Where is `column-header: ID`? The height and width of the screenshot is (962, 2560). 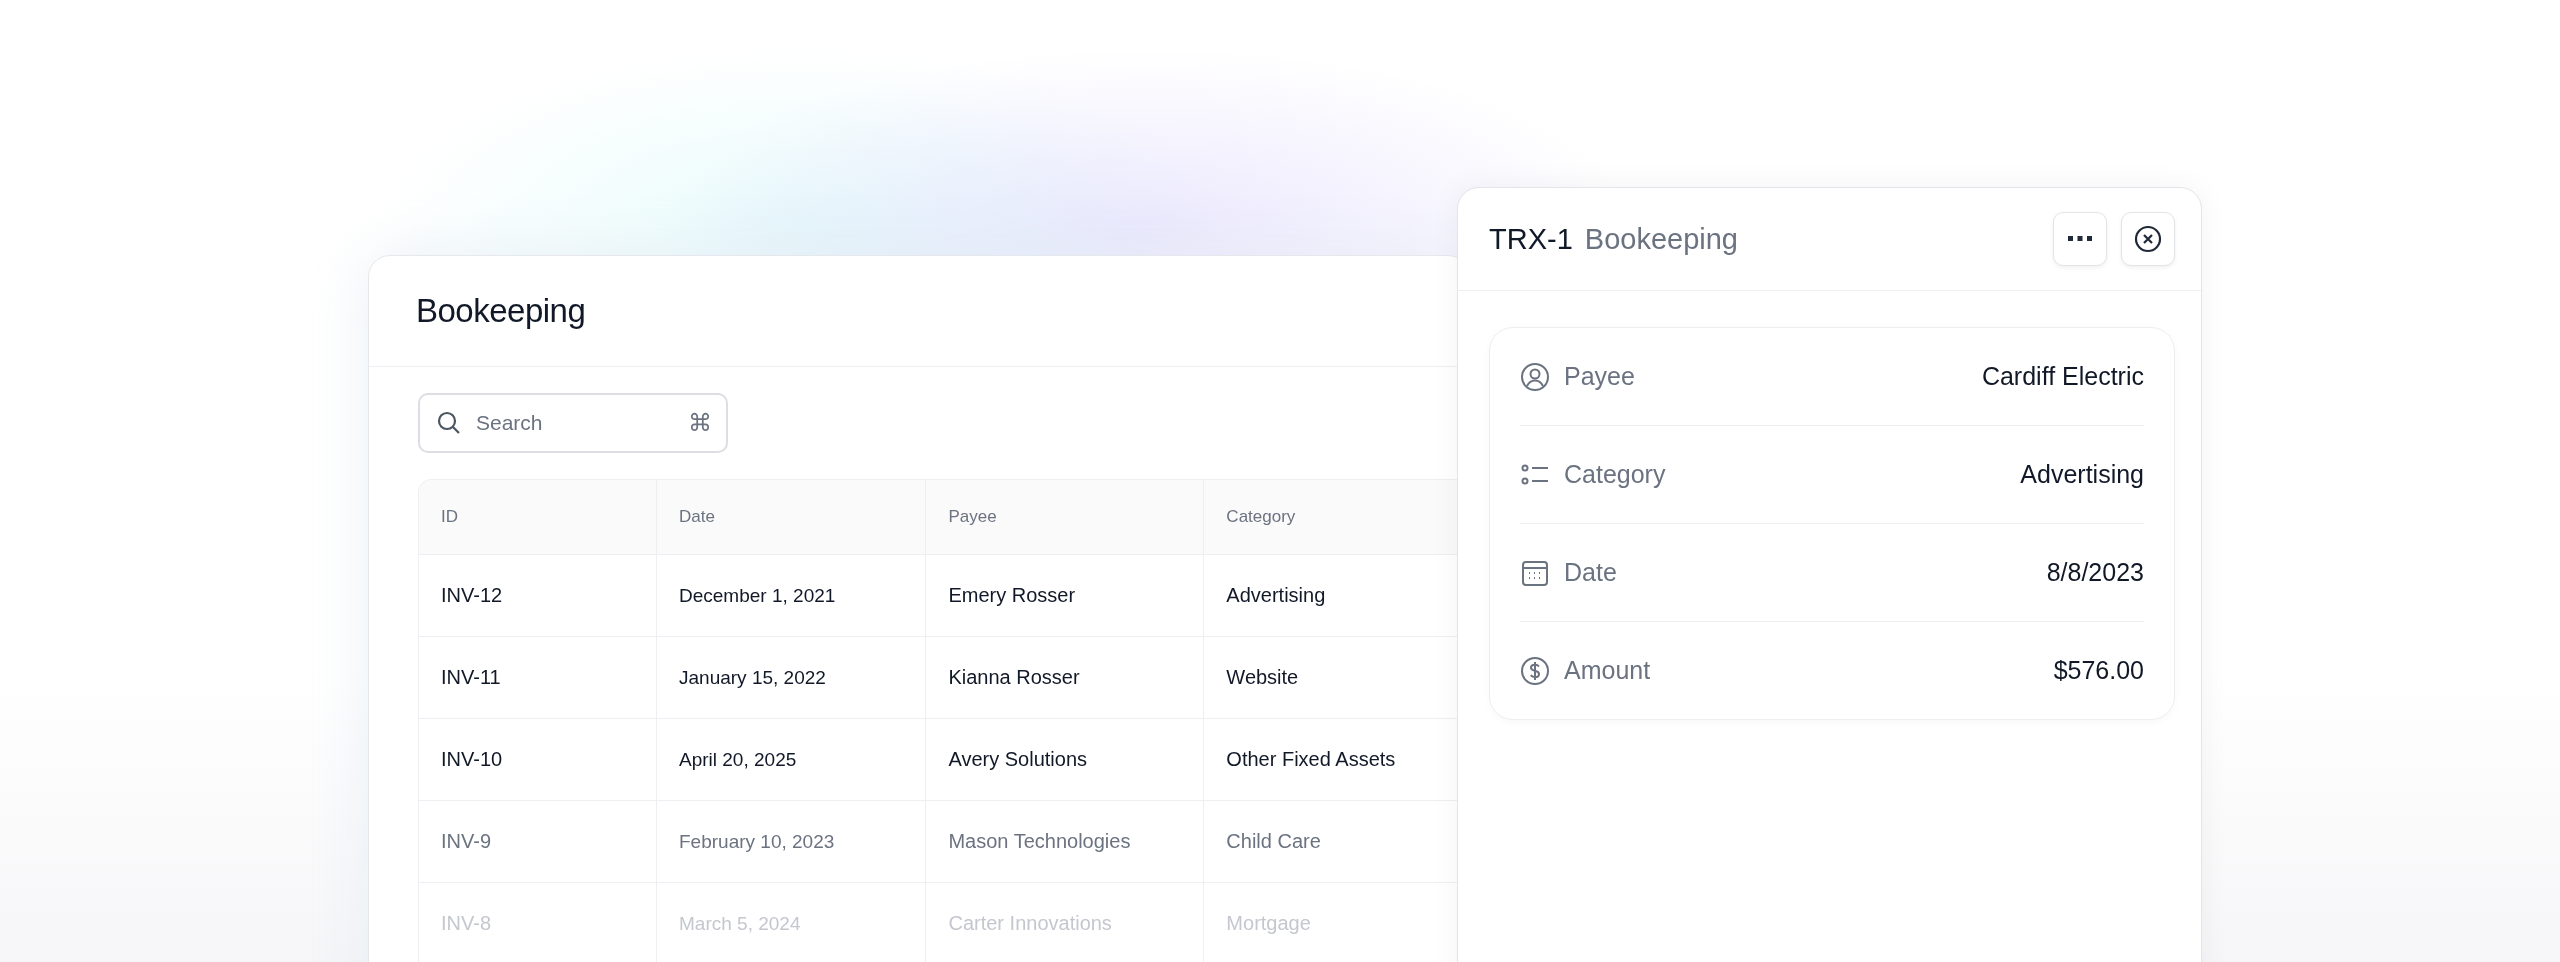
column-header: ID is located at coordinates (538, 517).